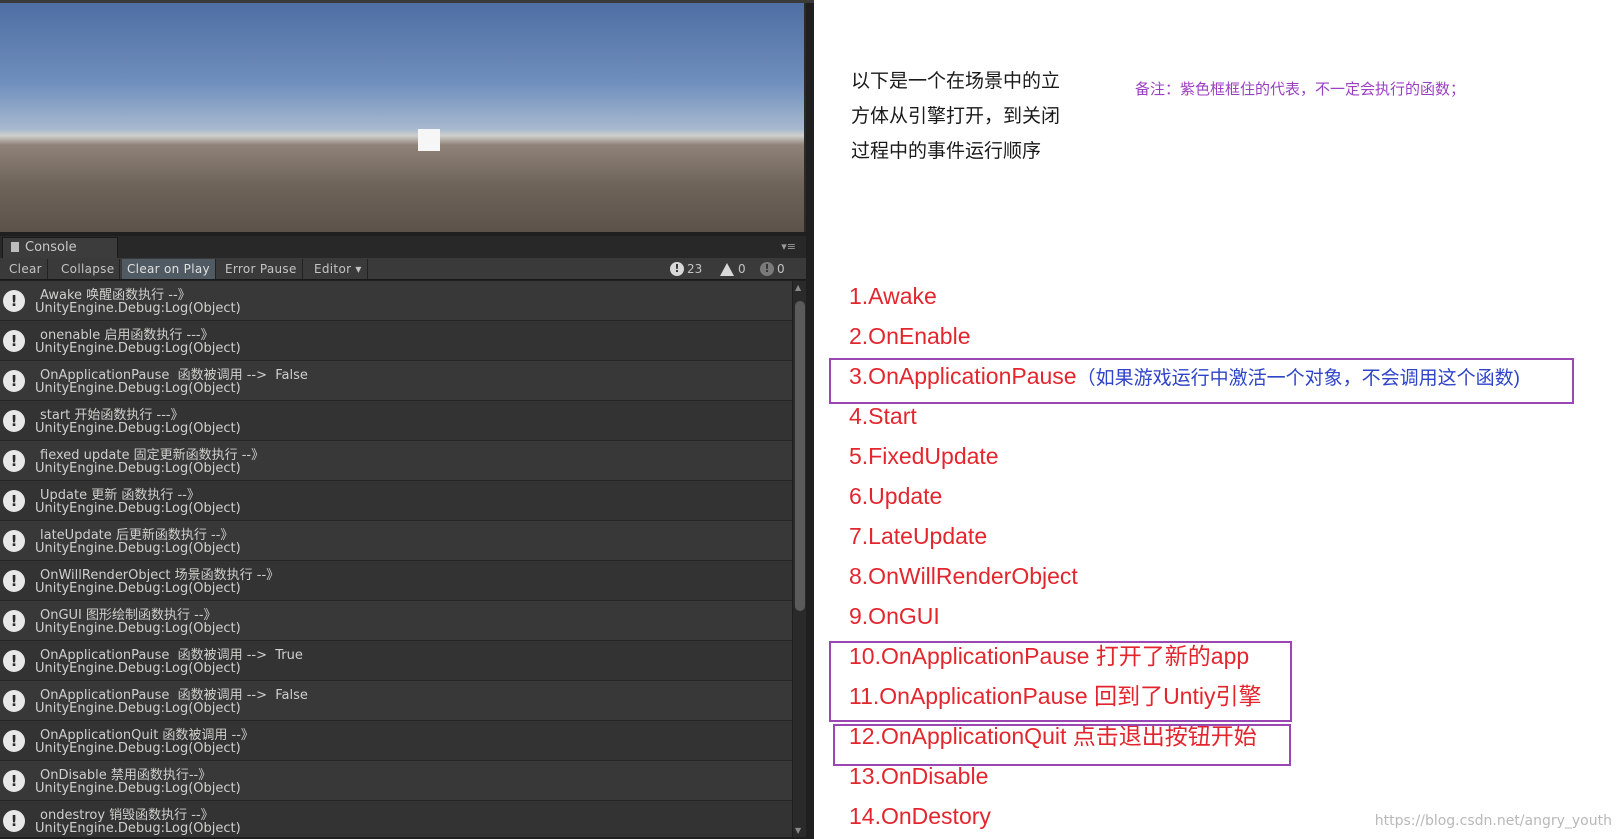 This screenshot has width=1620, height=839. I want to click on sequence-item: 6.Update, so click(895, 496).